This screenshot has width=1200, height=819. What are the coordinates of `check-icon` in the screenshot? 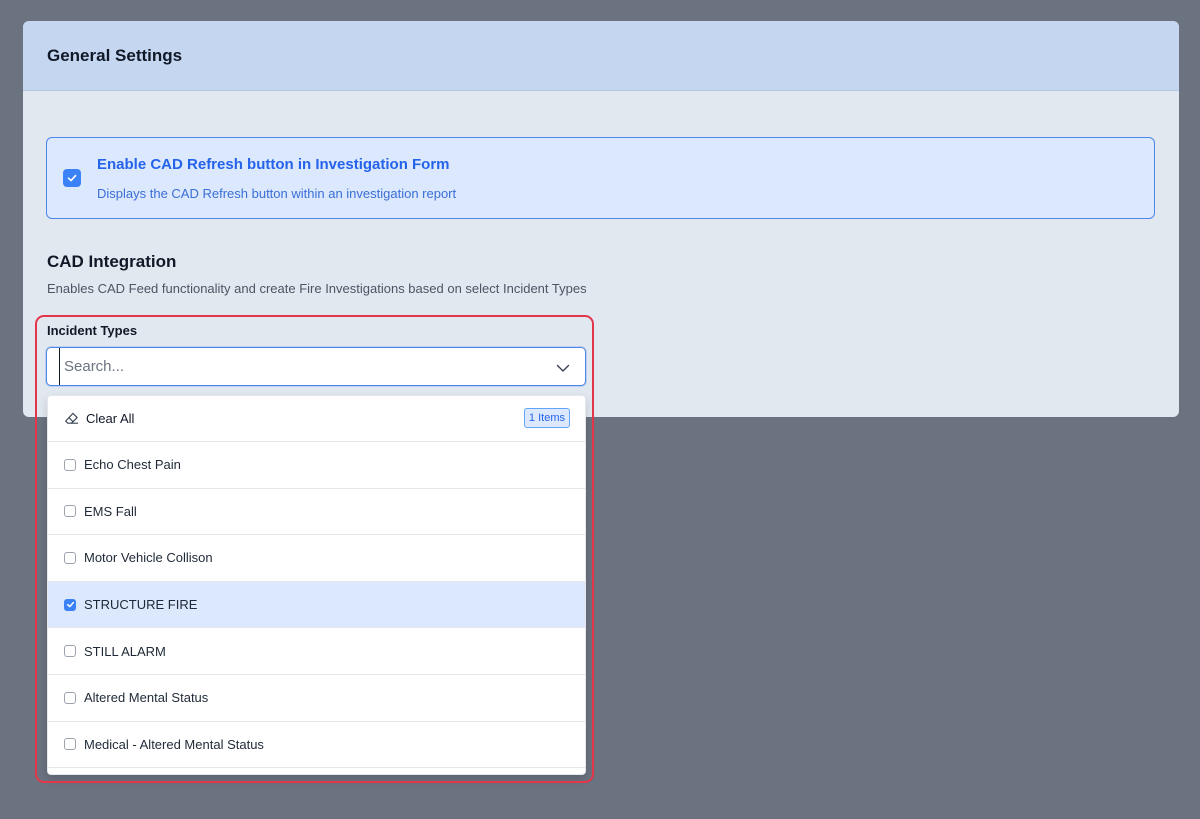 It's located at (72, 178).